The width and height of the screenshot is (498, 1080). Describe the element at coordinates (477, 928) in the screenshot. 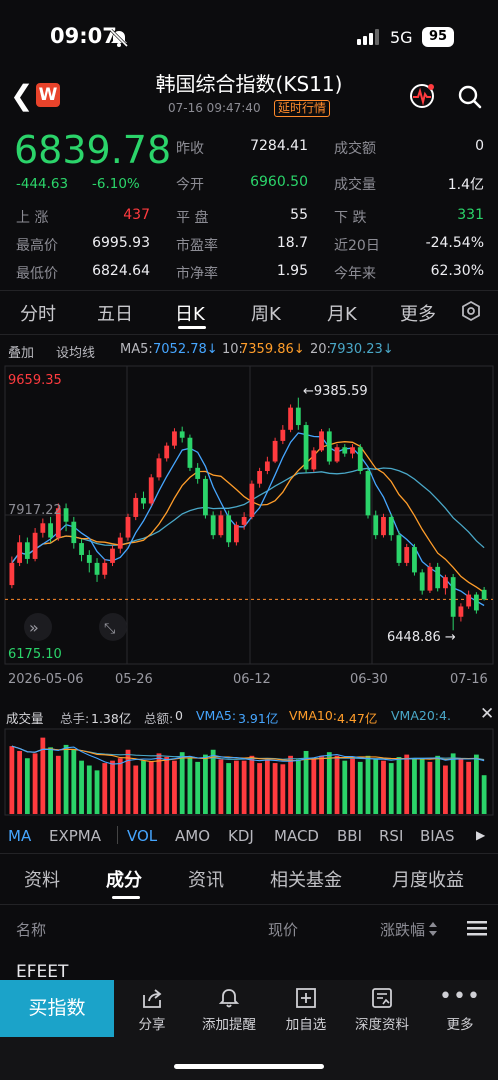

I see `menu-icon` at that location.